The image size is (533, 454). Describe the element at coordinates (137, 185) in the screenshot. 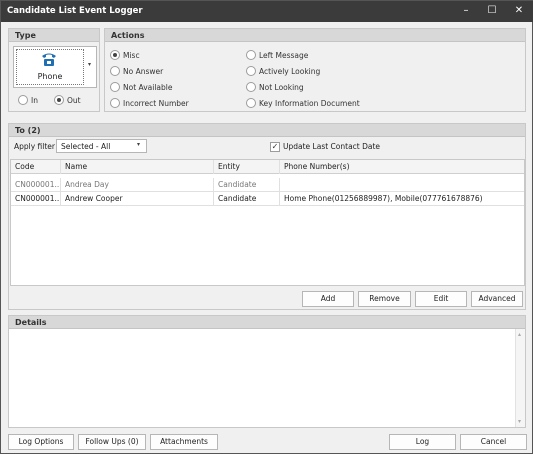

I see `cell-name: Andrea Day` at that location.